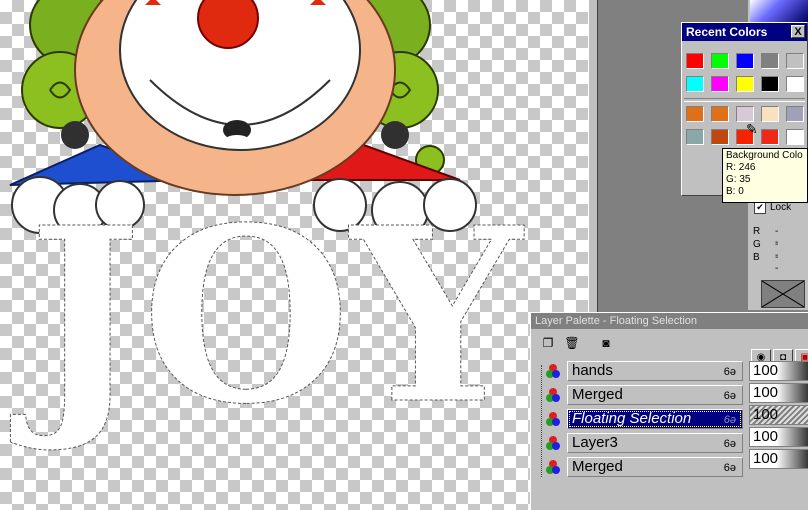 This screenshot has width=808, height=510. I want to click on layer-row: hands 6ə, so click(640, 371).